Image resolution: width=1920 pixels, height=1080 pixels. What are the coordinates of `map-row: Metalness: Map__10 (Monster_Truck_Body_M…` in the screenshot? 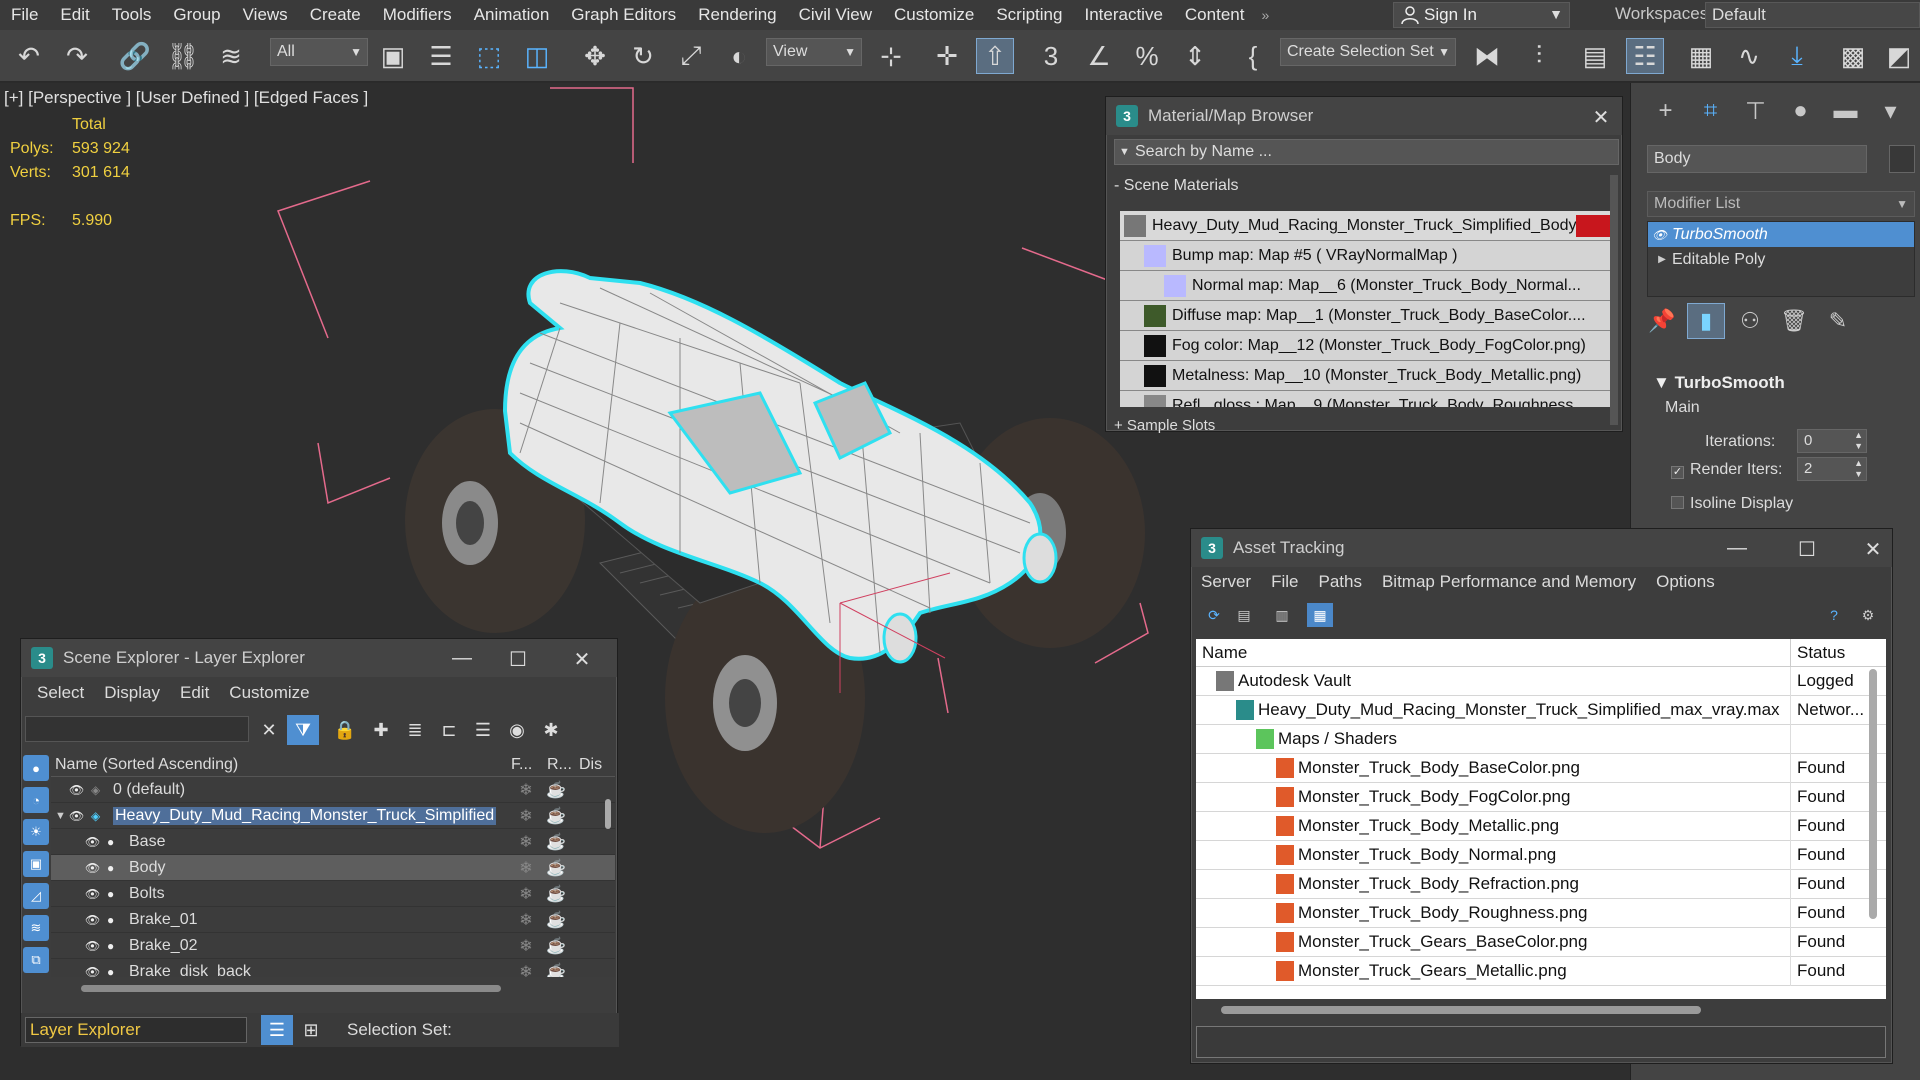 It's located at (1368, 376).